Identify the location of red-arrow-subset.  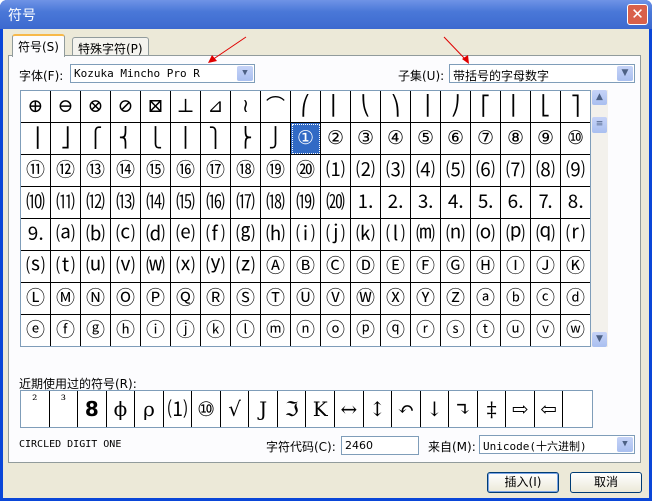
(455, 48).